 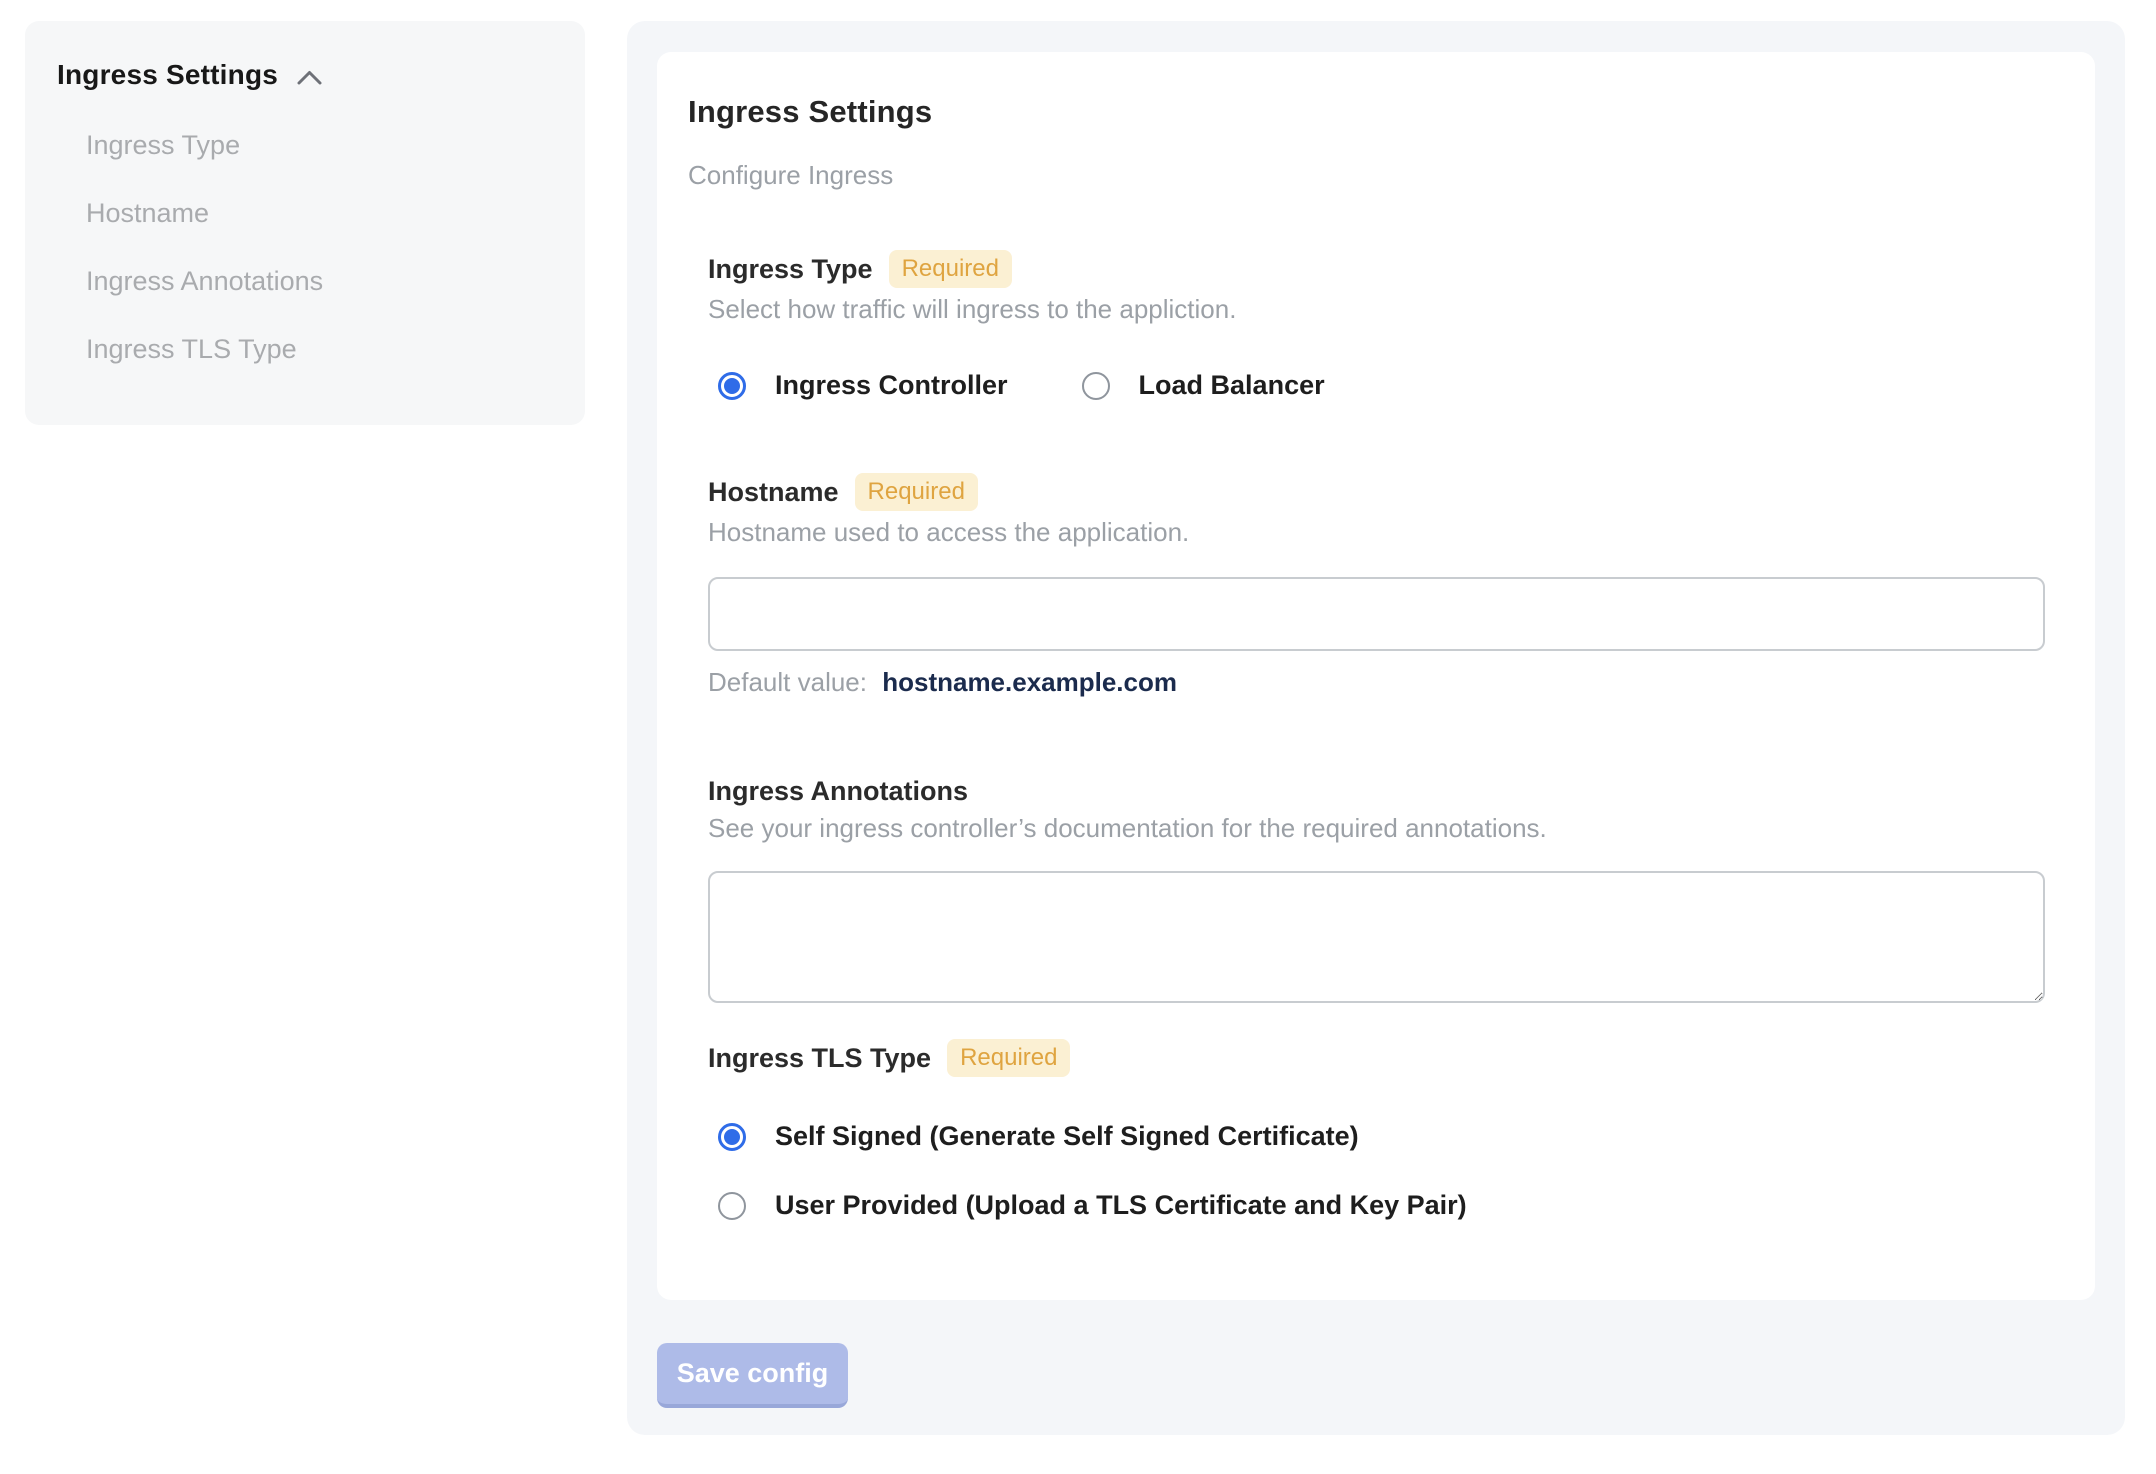 What do you see at coordinates (168, 74) in the screenshot?
I see `sidebar-section-title: Ingress Settings` at bounding box center [168, 74].